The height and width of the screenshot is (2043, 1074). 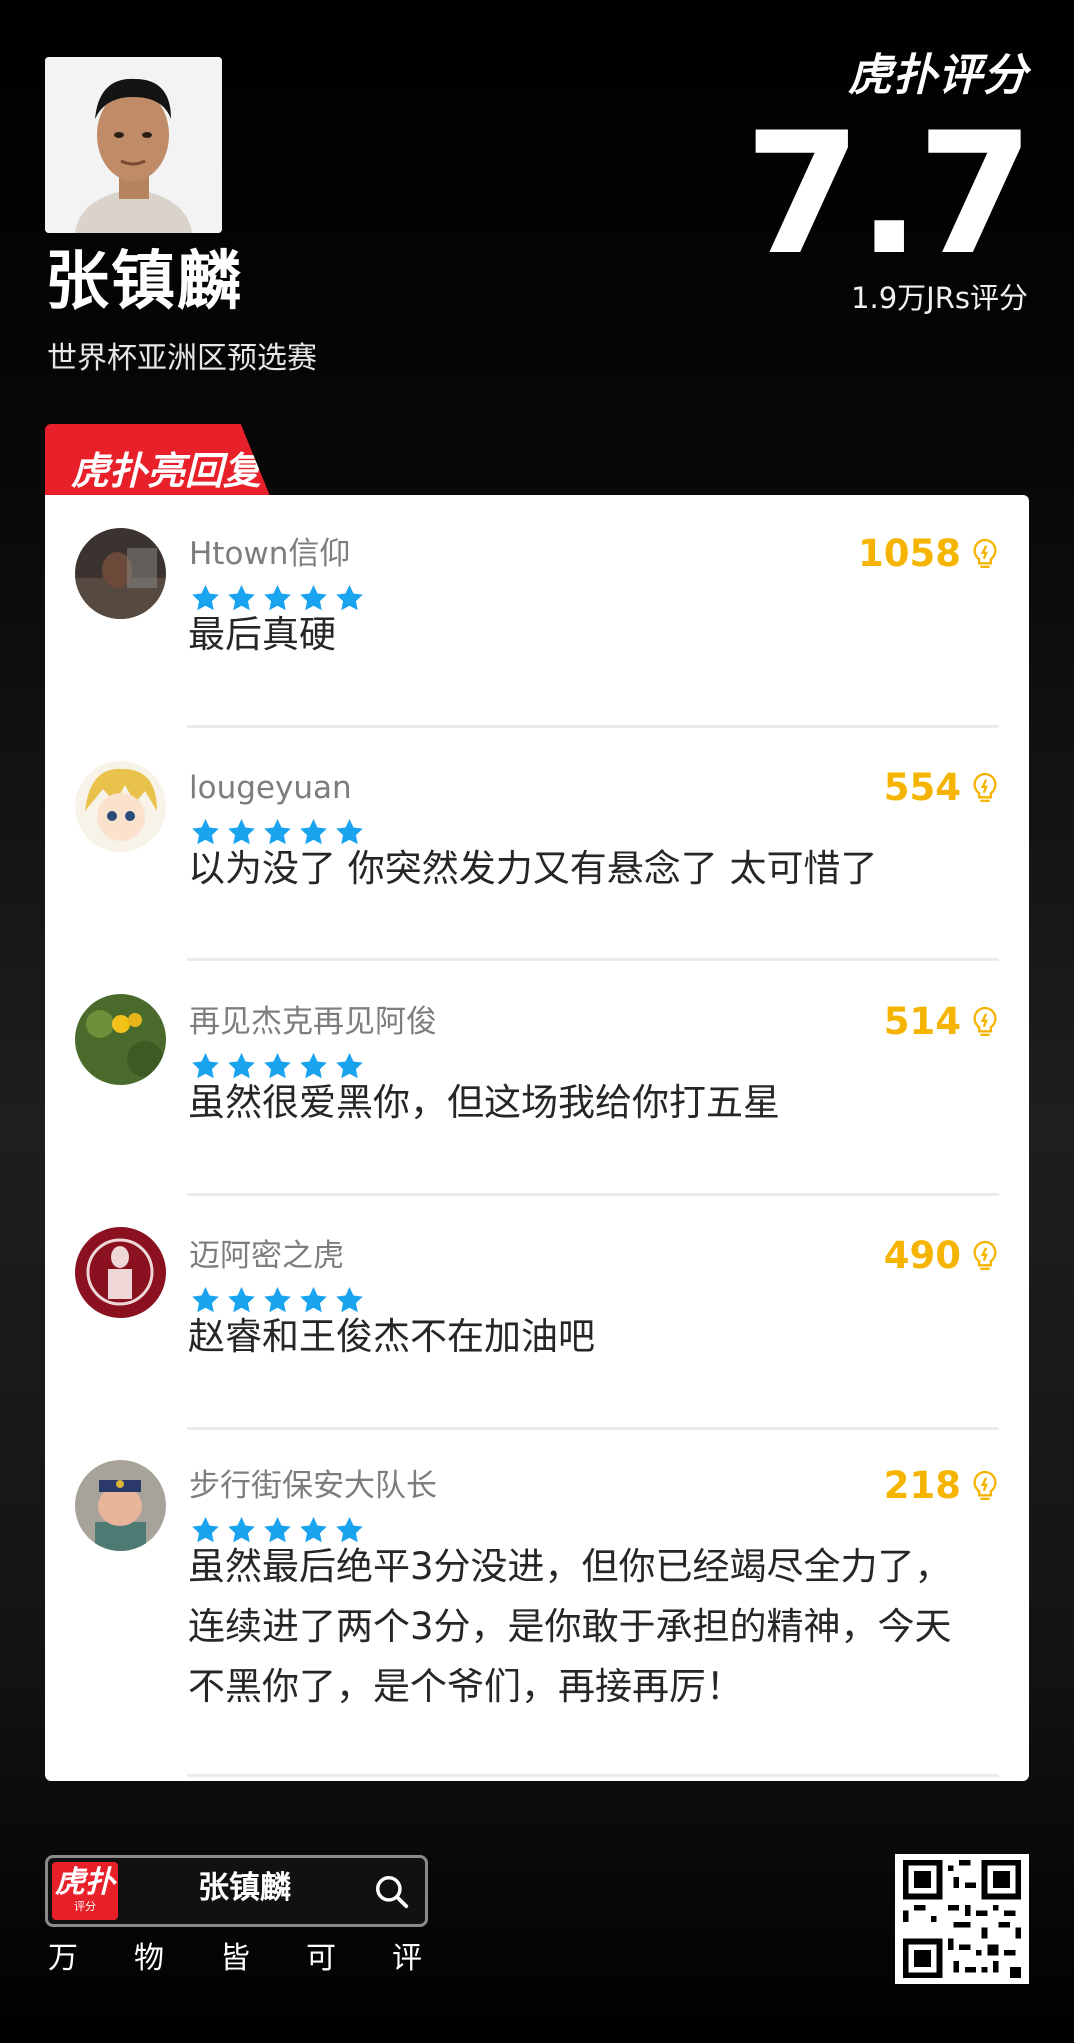 I want to click on search-query: 张镇麟, so click(x=244, y=1888).